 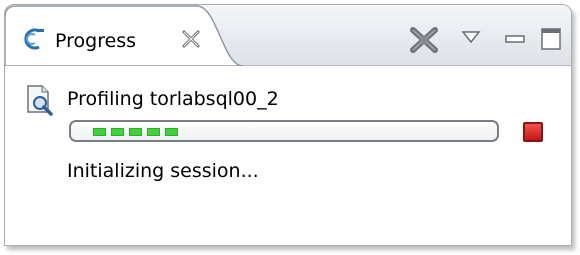 I want to click on minimize-icon, so click(x=515, y=36).